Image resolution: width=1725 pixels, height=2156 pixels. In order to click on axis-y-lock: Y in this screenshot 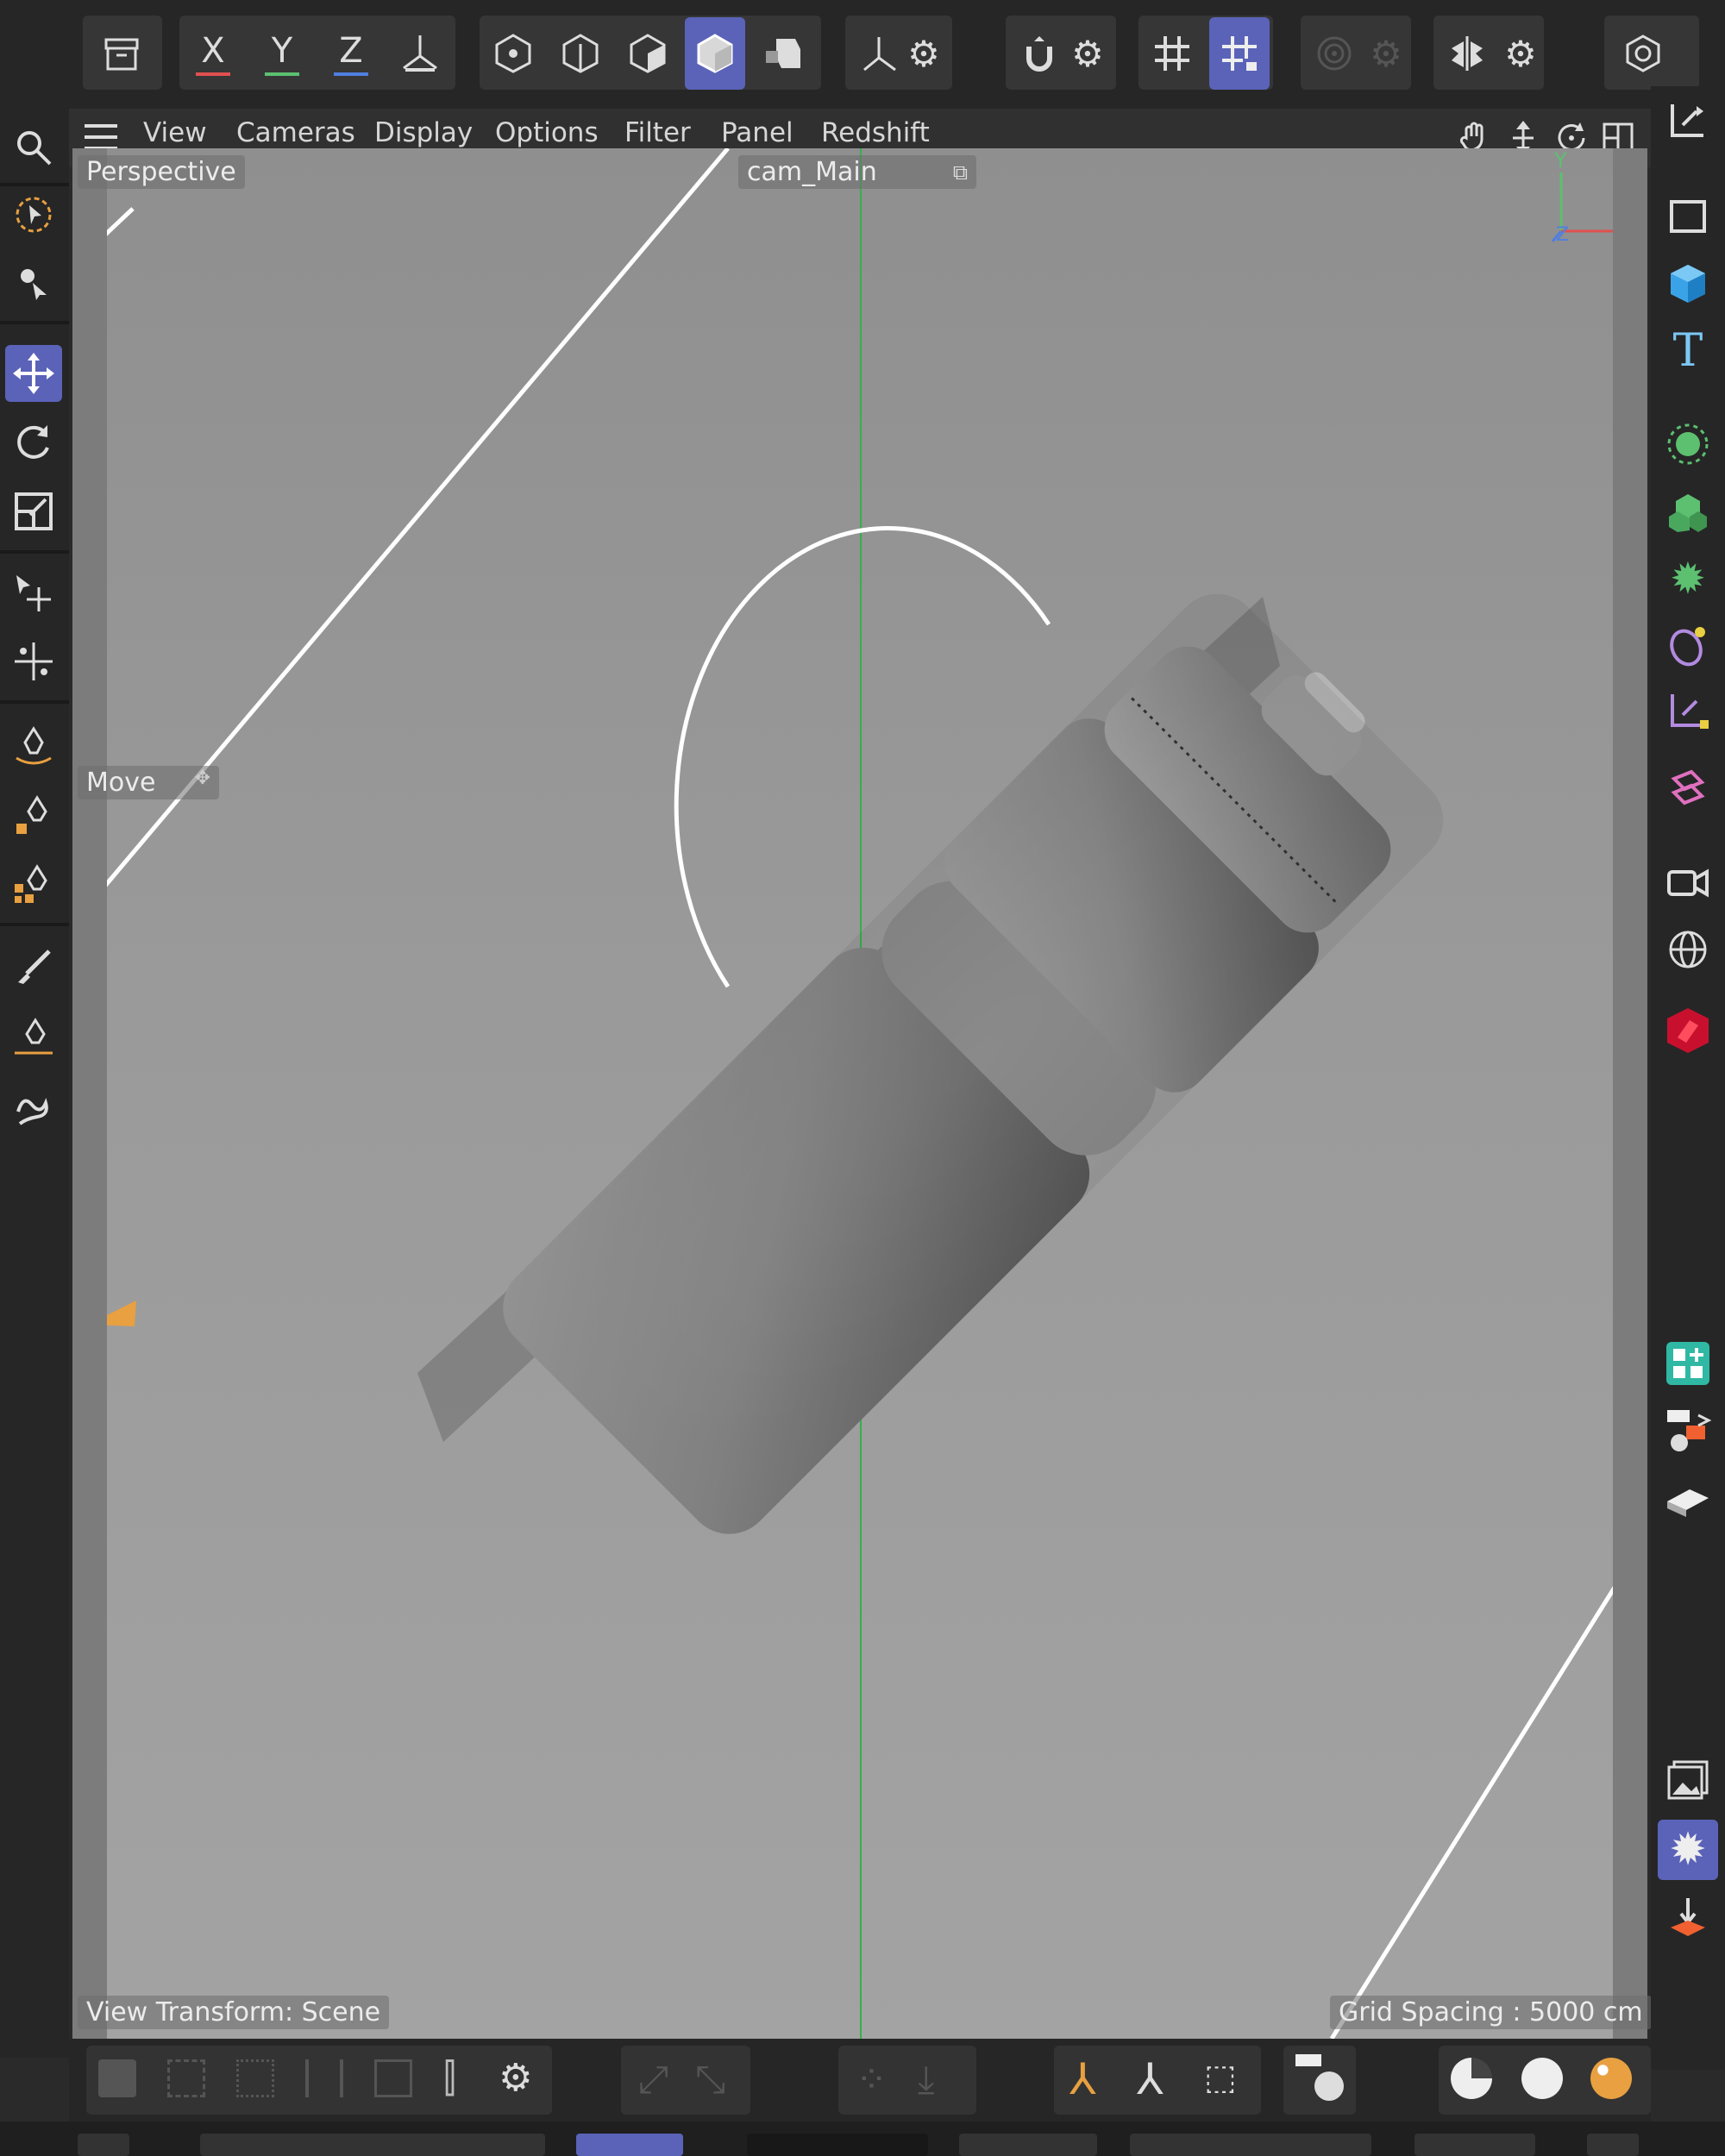, I will do `click(282, 53)`.